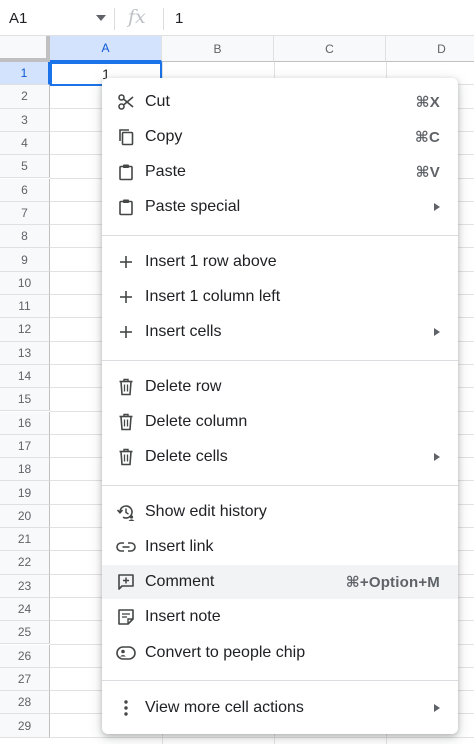  What do you see at coordinates (392, 582) in the screenshot?
I see `shortcut-label: ⌘+Option+M` at bounding box center [392, 582].